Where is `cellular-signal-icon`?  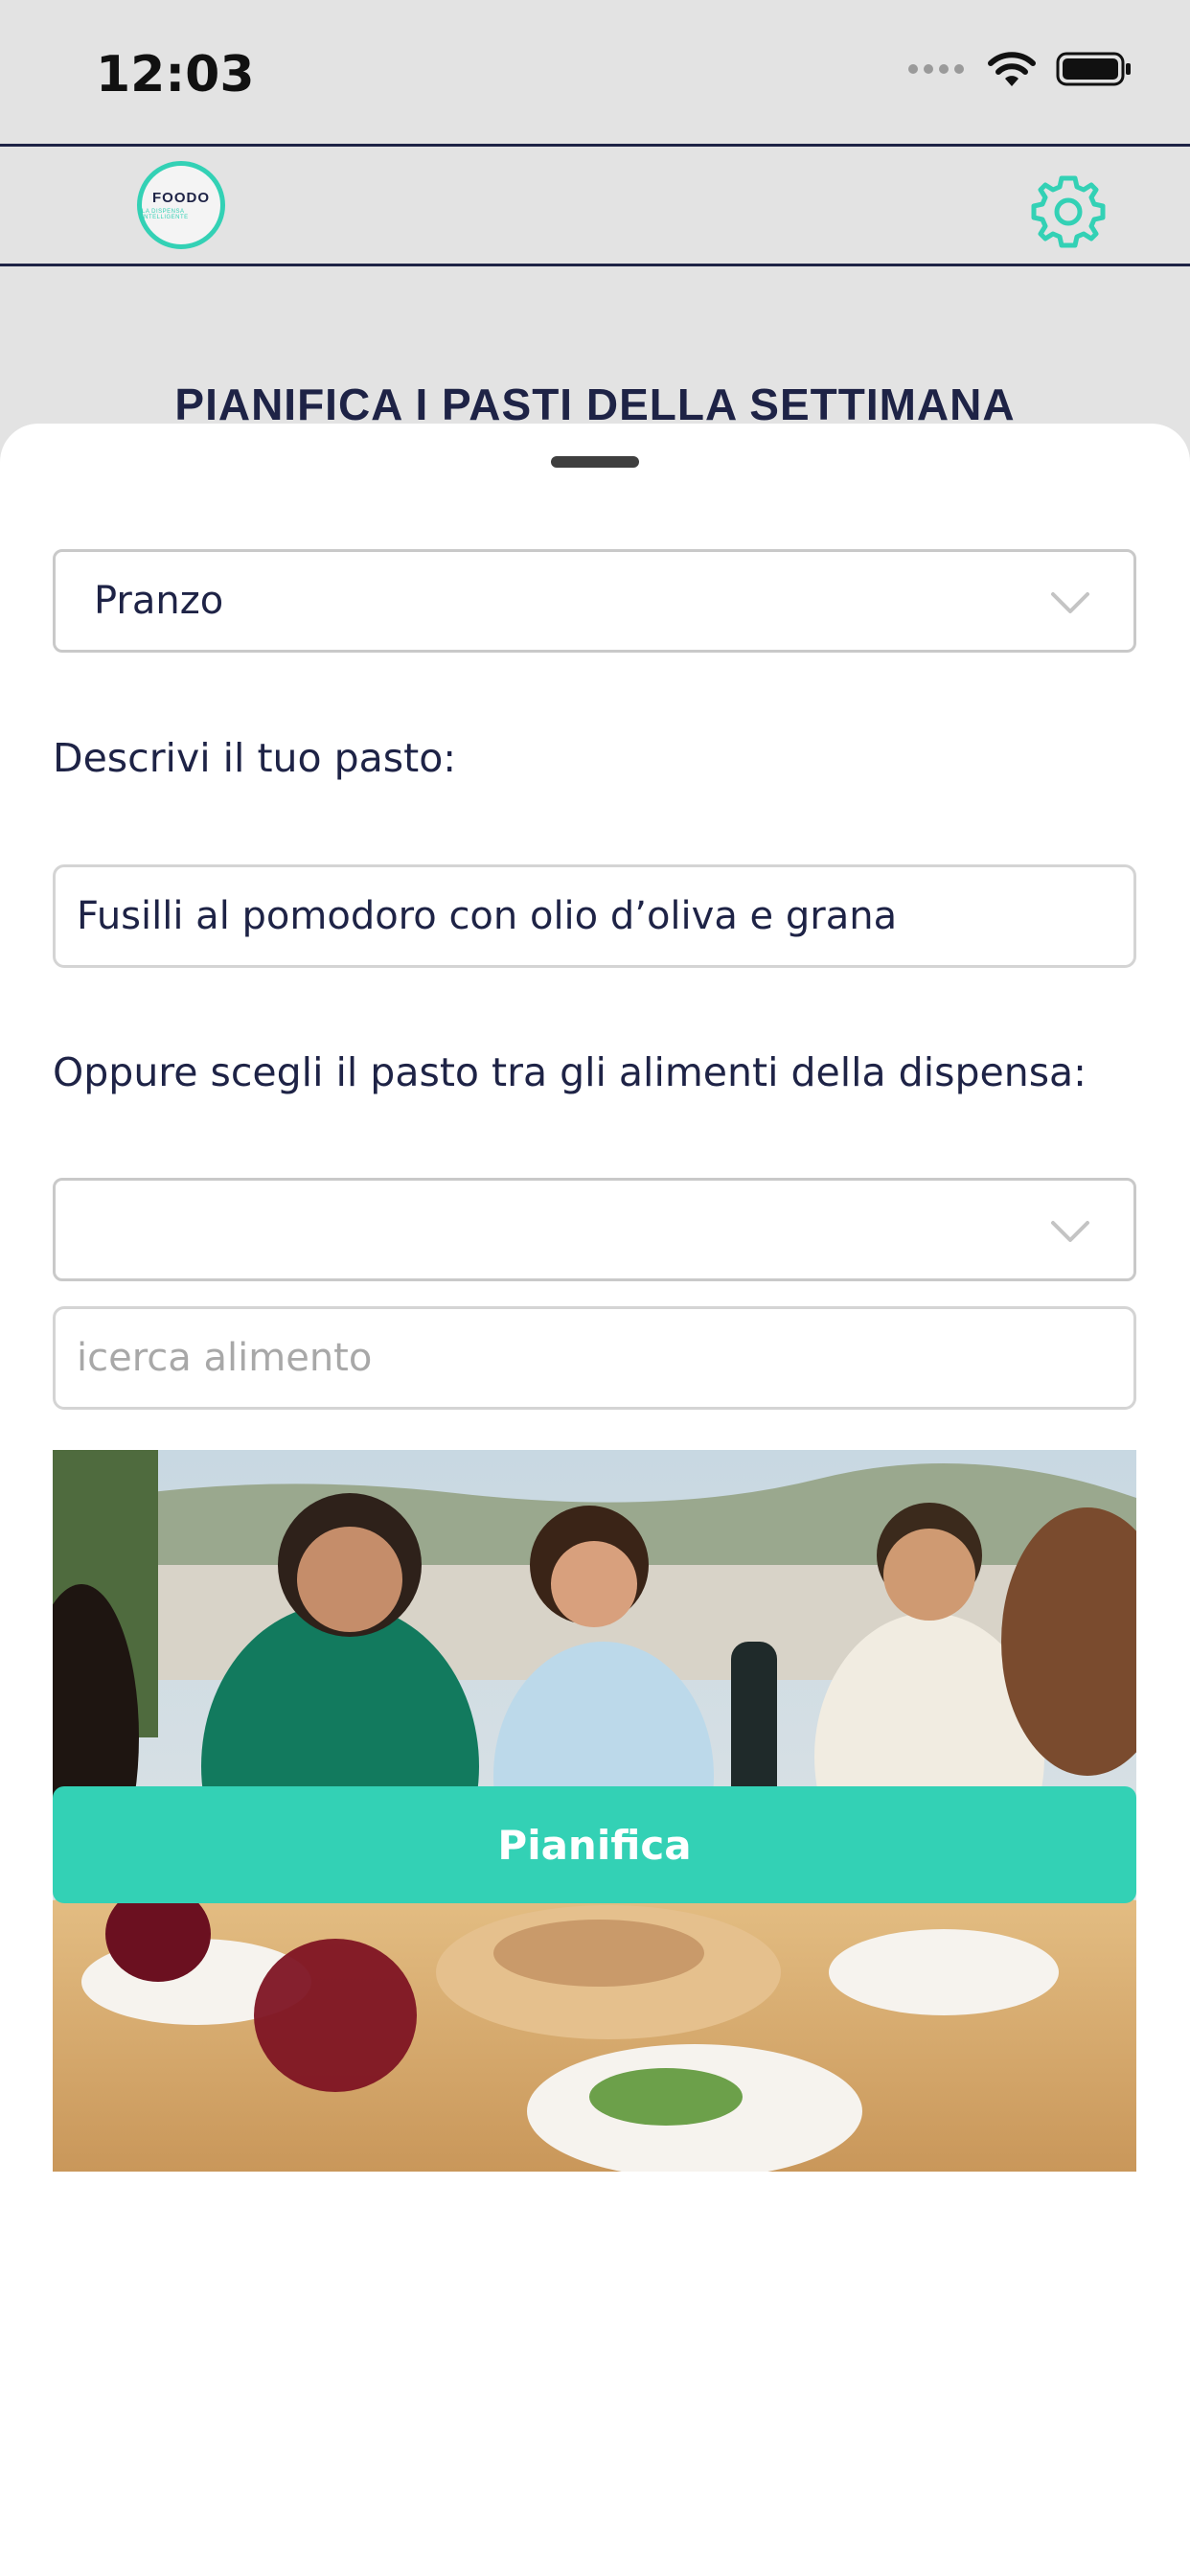 cellular-signal-icon is located at coordinates (936, 69).